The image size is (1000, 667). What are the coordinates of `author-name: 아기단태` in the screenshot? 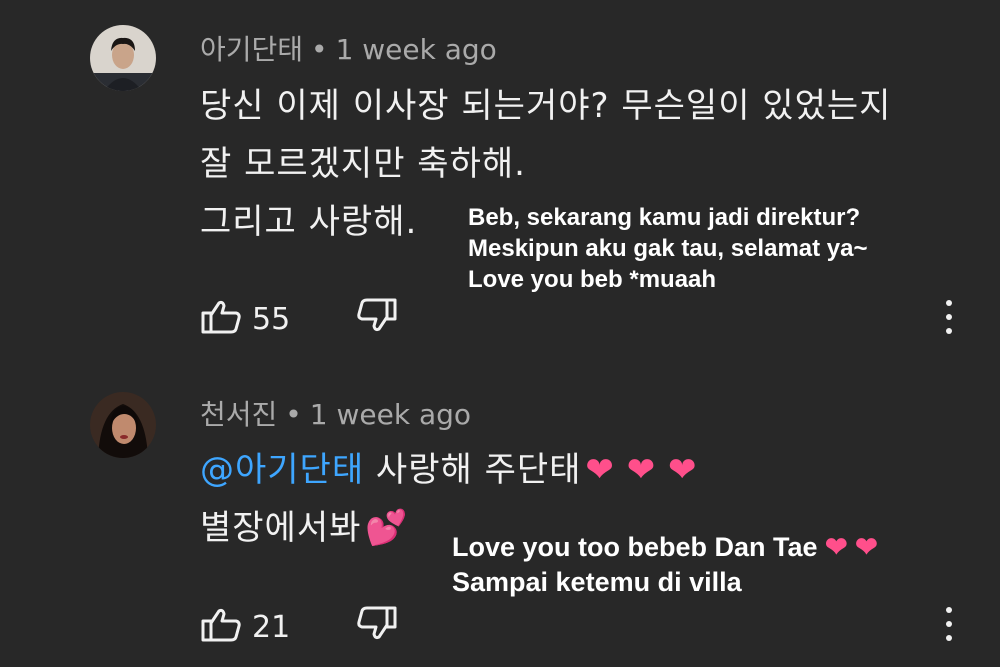 It's located at (251, 49).